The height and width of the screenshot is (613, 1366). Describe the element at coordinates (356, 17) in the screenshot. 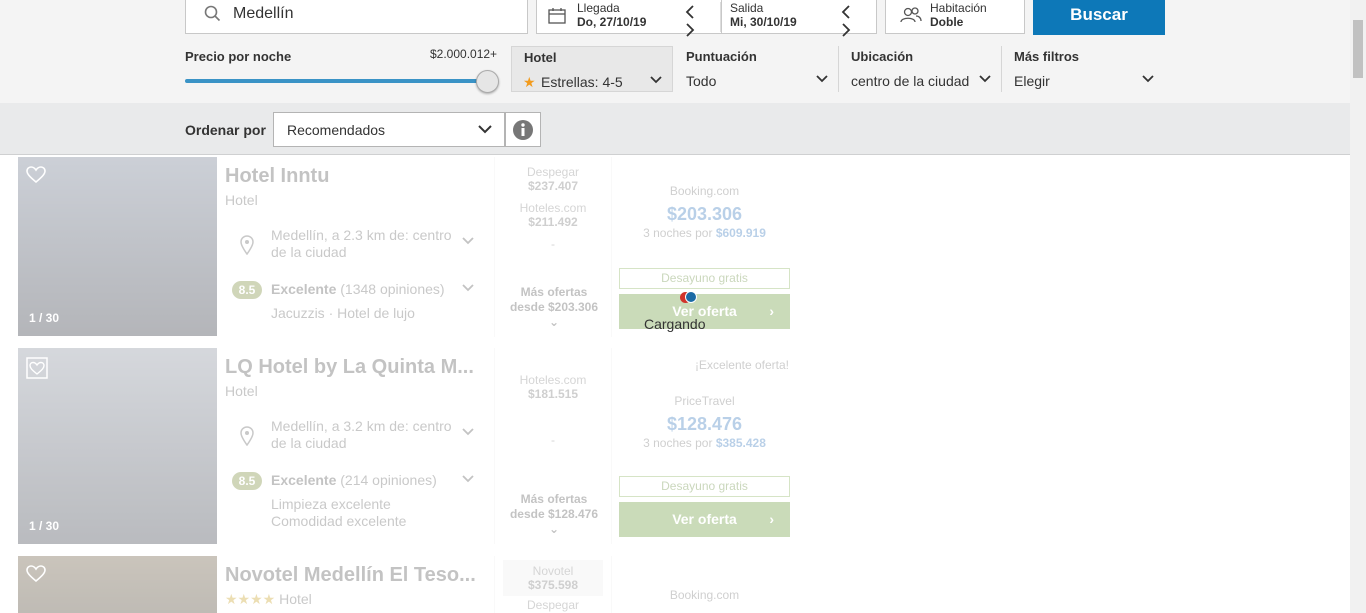

I see `destination-search-field: Medellín` at that location.